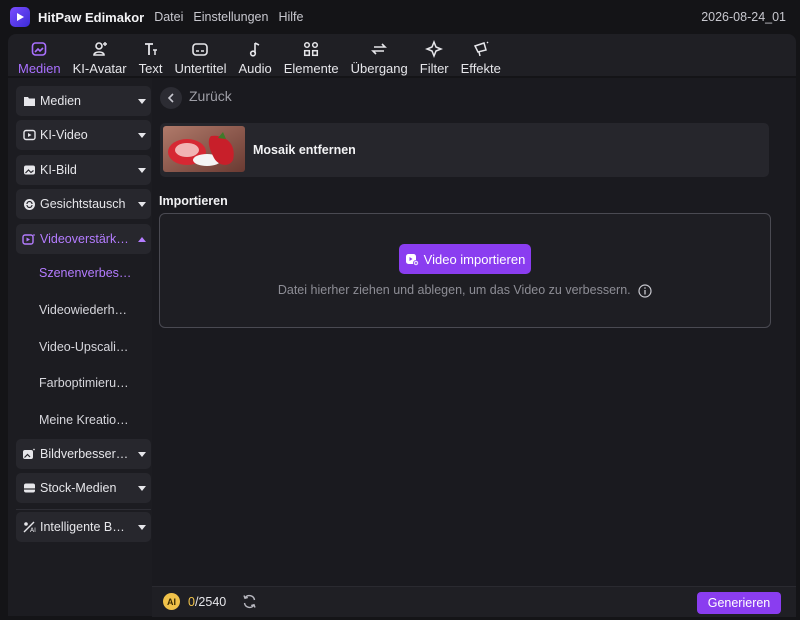 The image size is (800, 620). I want to click on strawberry-thumbnail, so click(204, 149).